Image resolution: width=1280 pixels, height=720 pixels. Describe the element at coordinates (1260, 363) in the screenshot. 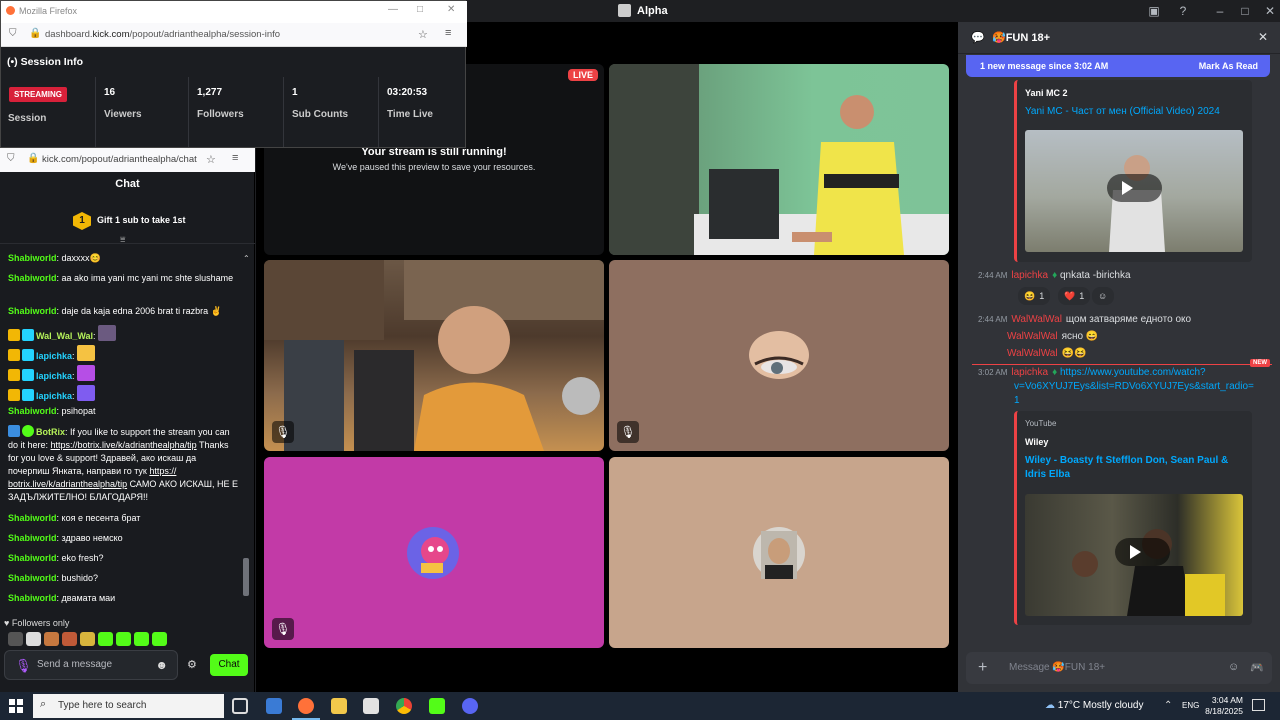

I see `new-tag: NEW` at that location.